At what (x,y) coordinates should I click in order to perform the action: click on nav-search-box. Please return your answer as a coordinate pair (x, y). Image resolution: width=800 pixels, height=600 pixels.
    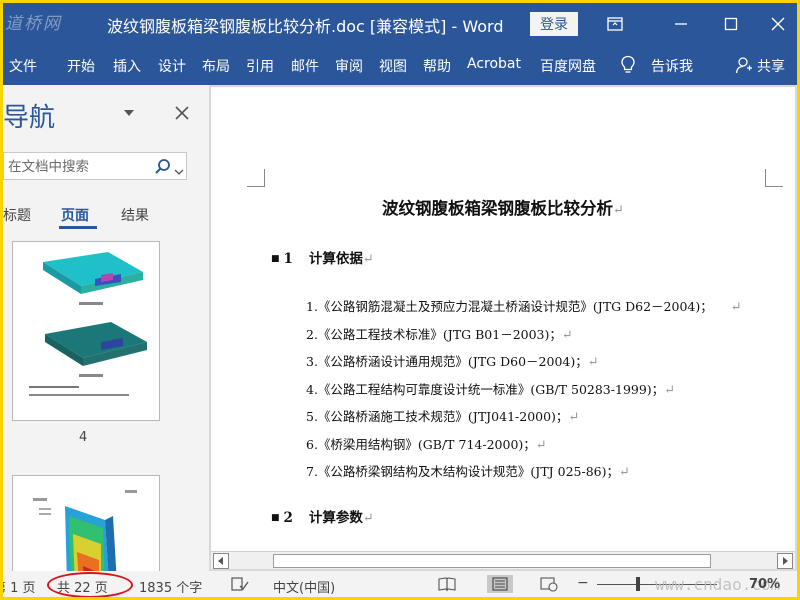
    Looking at the image, I should click on (95, 166).